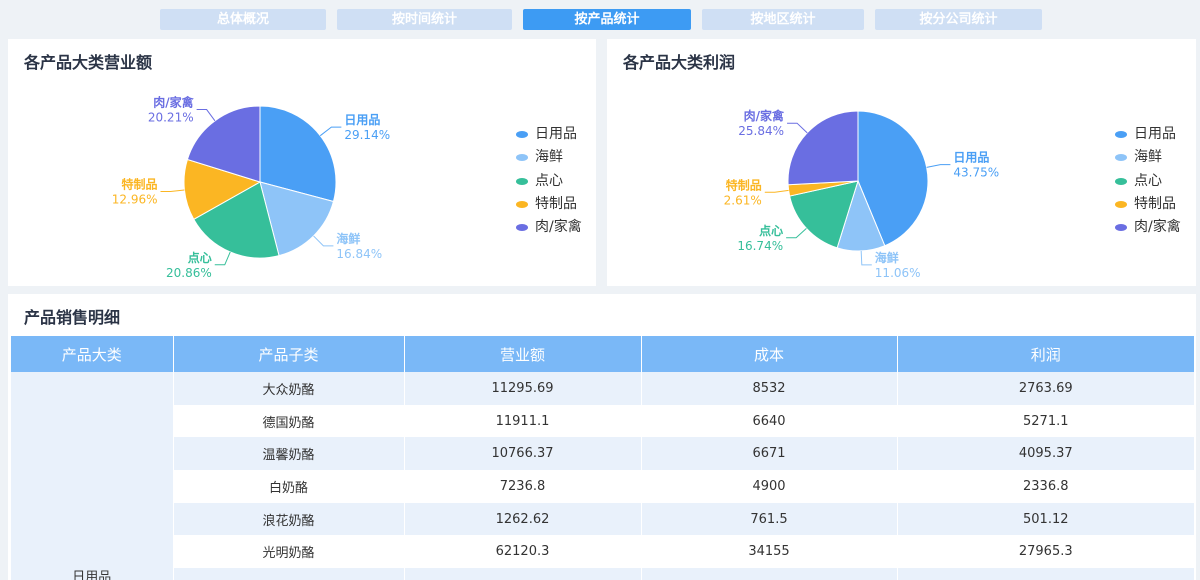 This screenshot has height=580, width=1200. Describe the element at coordinates (768, 552) in the screenshot. I see `cell-cost: 34155` at that location.